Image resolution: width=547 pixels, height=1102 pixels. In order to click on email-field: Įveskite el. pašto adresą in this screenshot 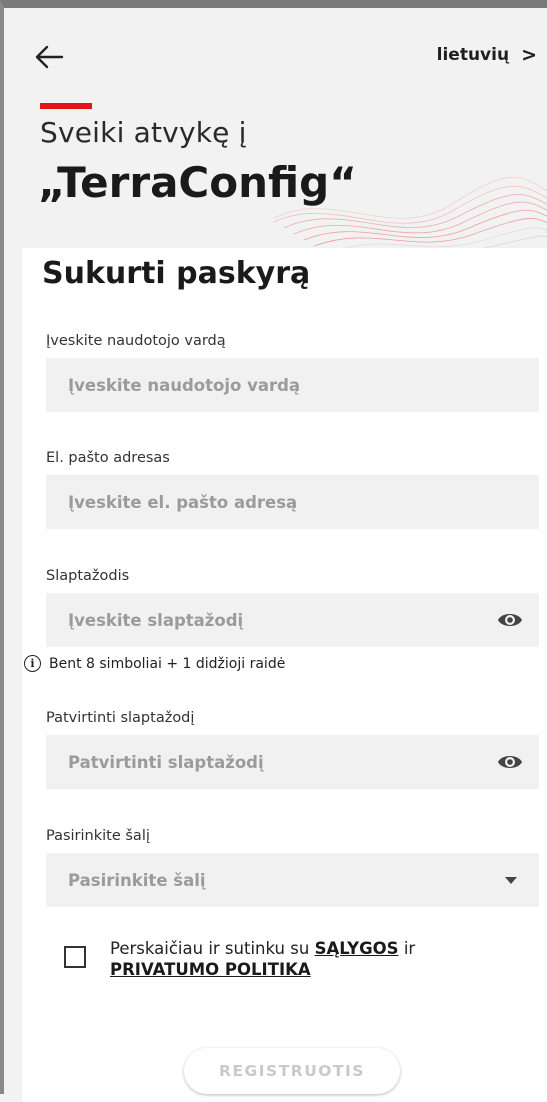, I will do `click(292, 502)`.